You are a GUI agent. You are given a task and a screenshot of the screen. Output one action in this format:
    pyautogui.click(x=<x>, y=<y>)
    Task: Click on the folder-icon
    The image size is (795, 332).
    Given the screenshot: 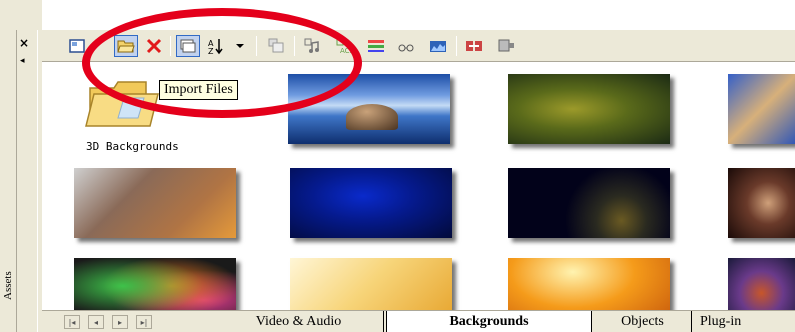 What is the action you would take?
    pyautogui.click(x=122, y=104)
    